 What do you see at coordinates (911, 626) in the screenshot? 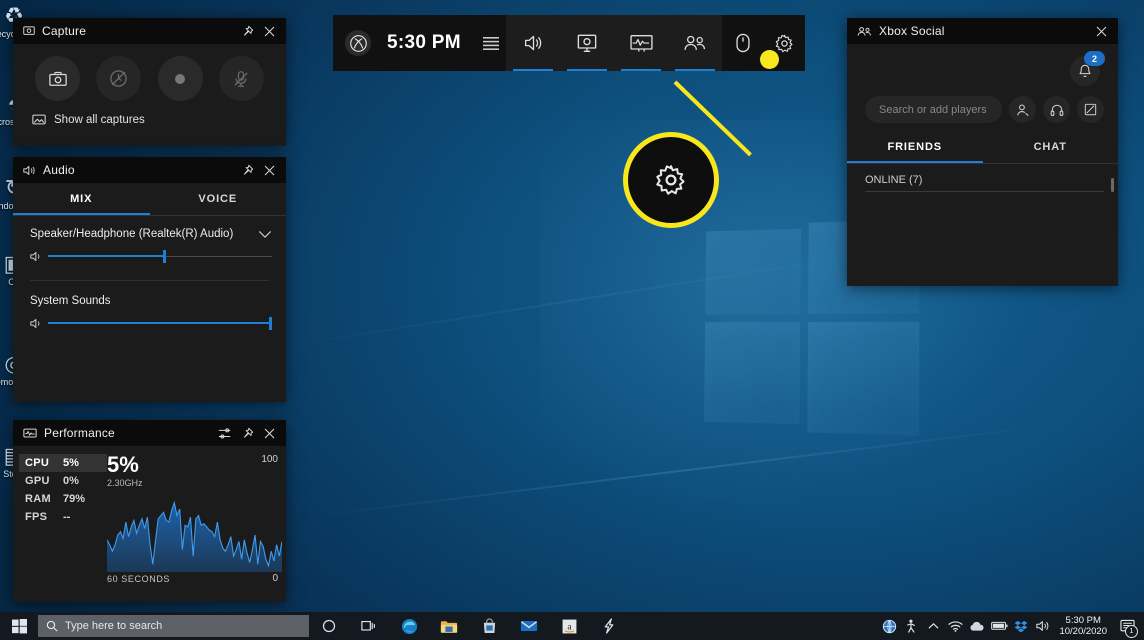
I see `tray-accessibility-icon` at bounding box center [911, 626].